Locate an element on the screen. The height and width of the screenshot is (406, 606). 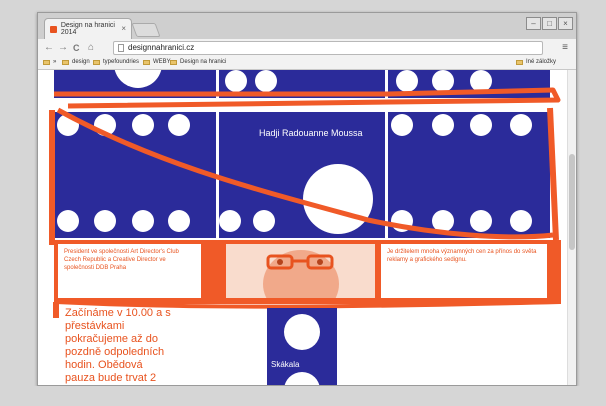
bookmark-design: design is located at coordinates (76, 62).